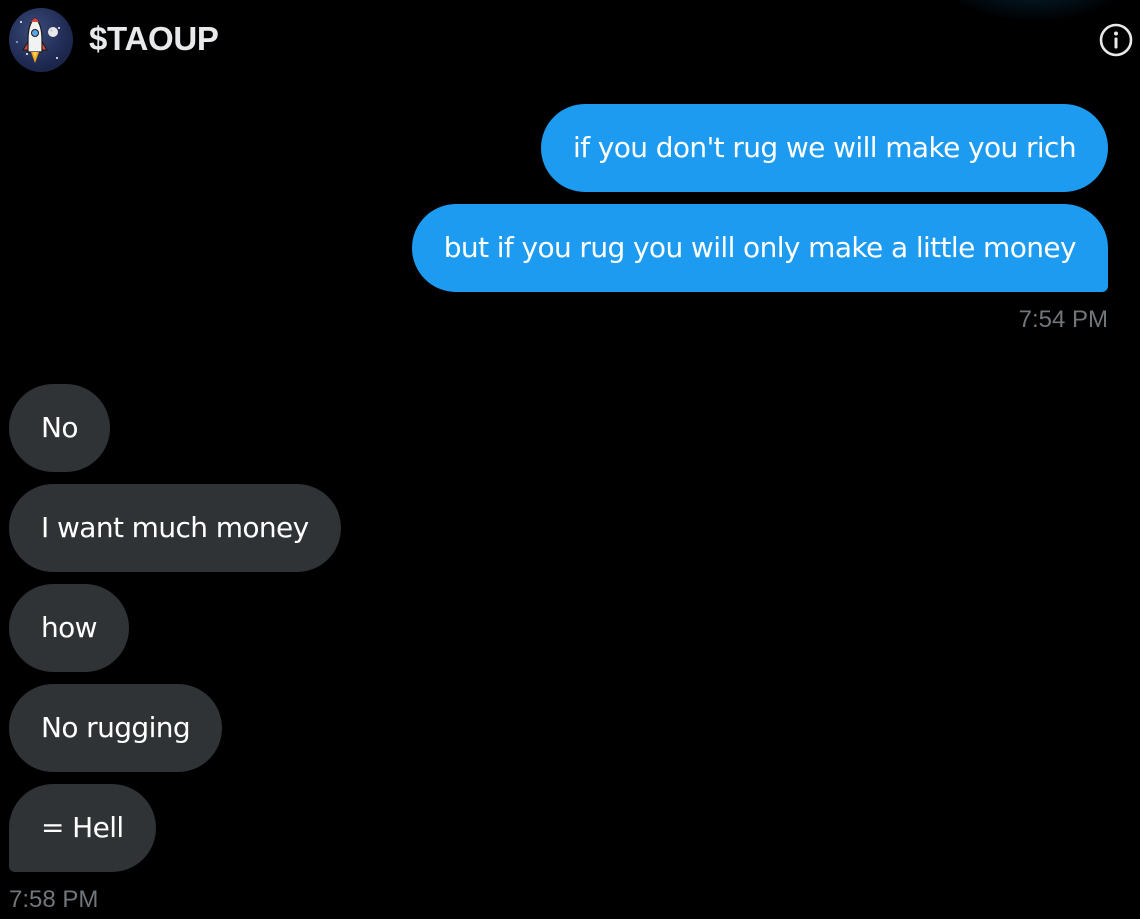  I want to click on received-message: No, so click(59, 428).